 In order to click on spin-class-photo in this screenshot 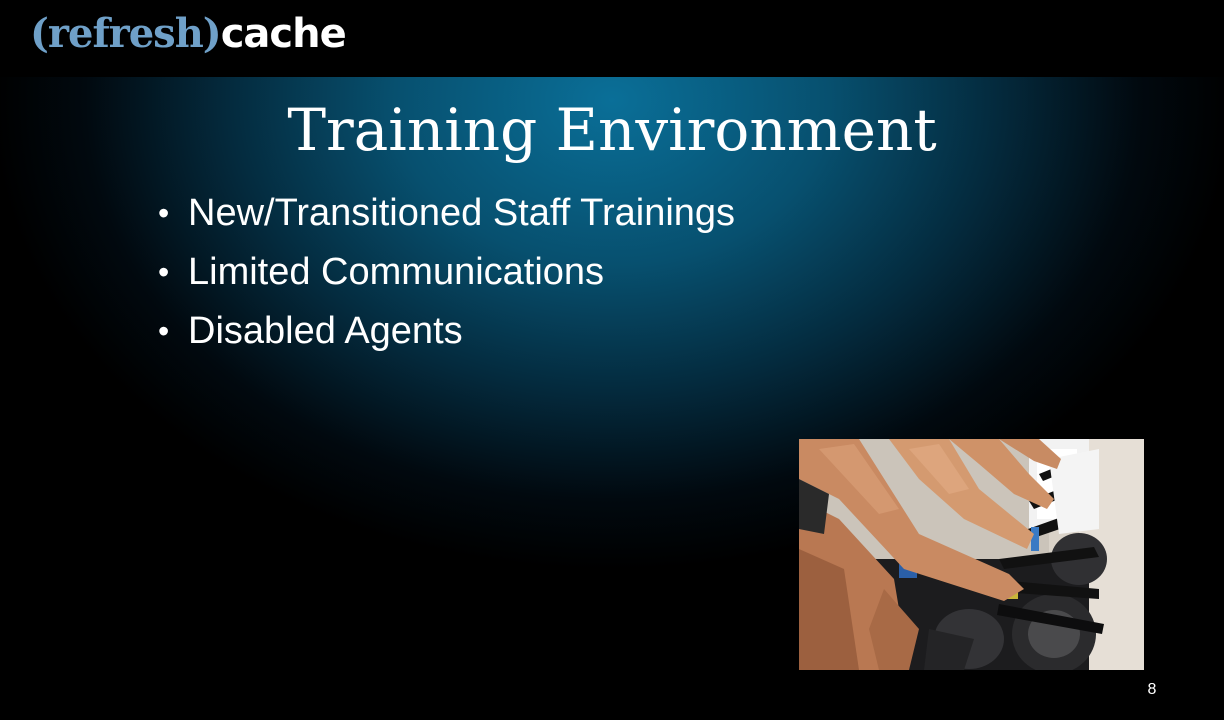, I will do `click(971, 554)`.